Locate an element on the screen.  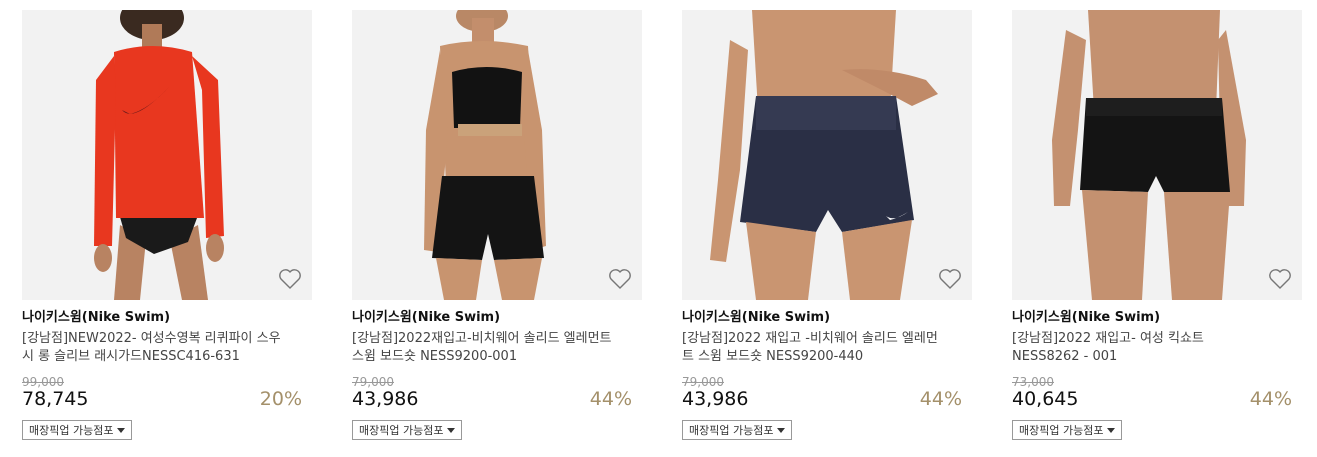
model-black-board-shorts-image is located at coordinates (497, 155).